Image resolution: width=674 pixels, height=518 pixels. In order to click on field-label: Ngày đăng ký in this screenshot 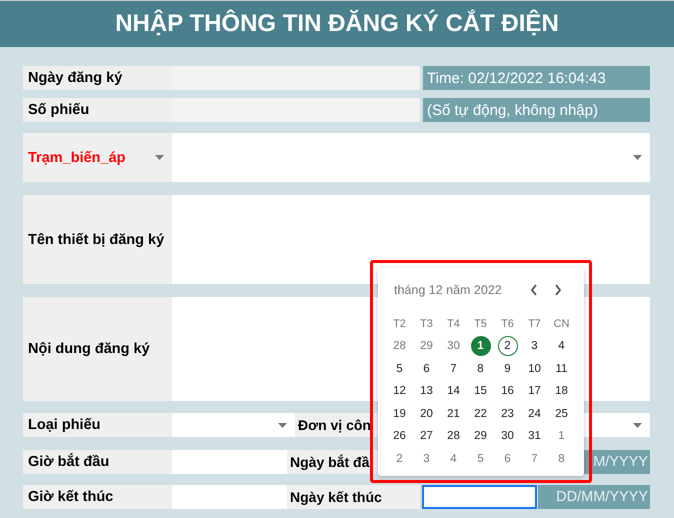, I will do `click(97, 78)`.